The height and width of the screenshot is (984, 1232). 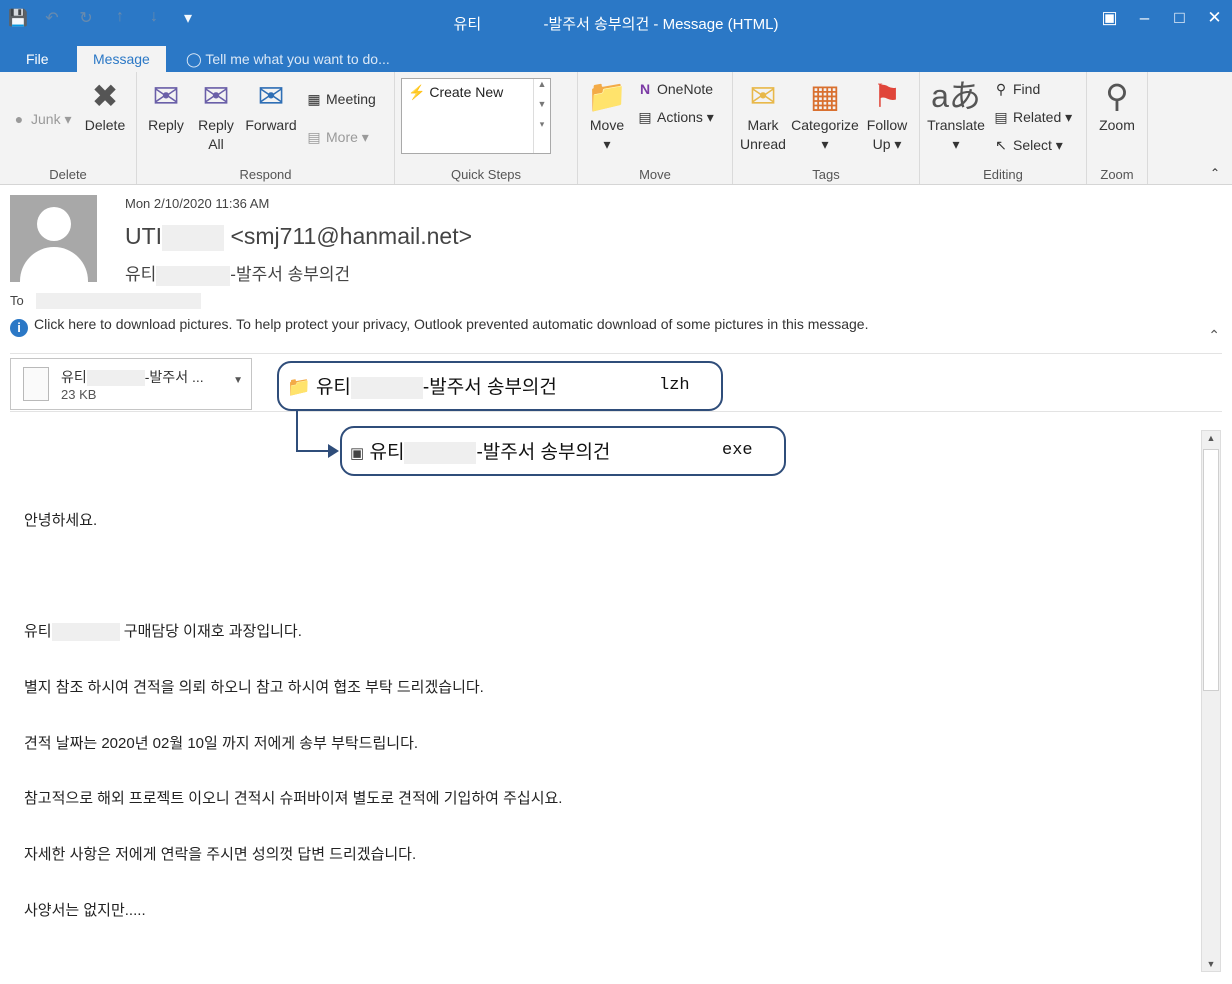 I want to click on reply-button: ✉ Reply, so click(x=166, y=106).